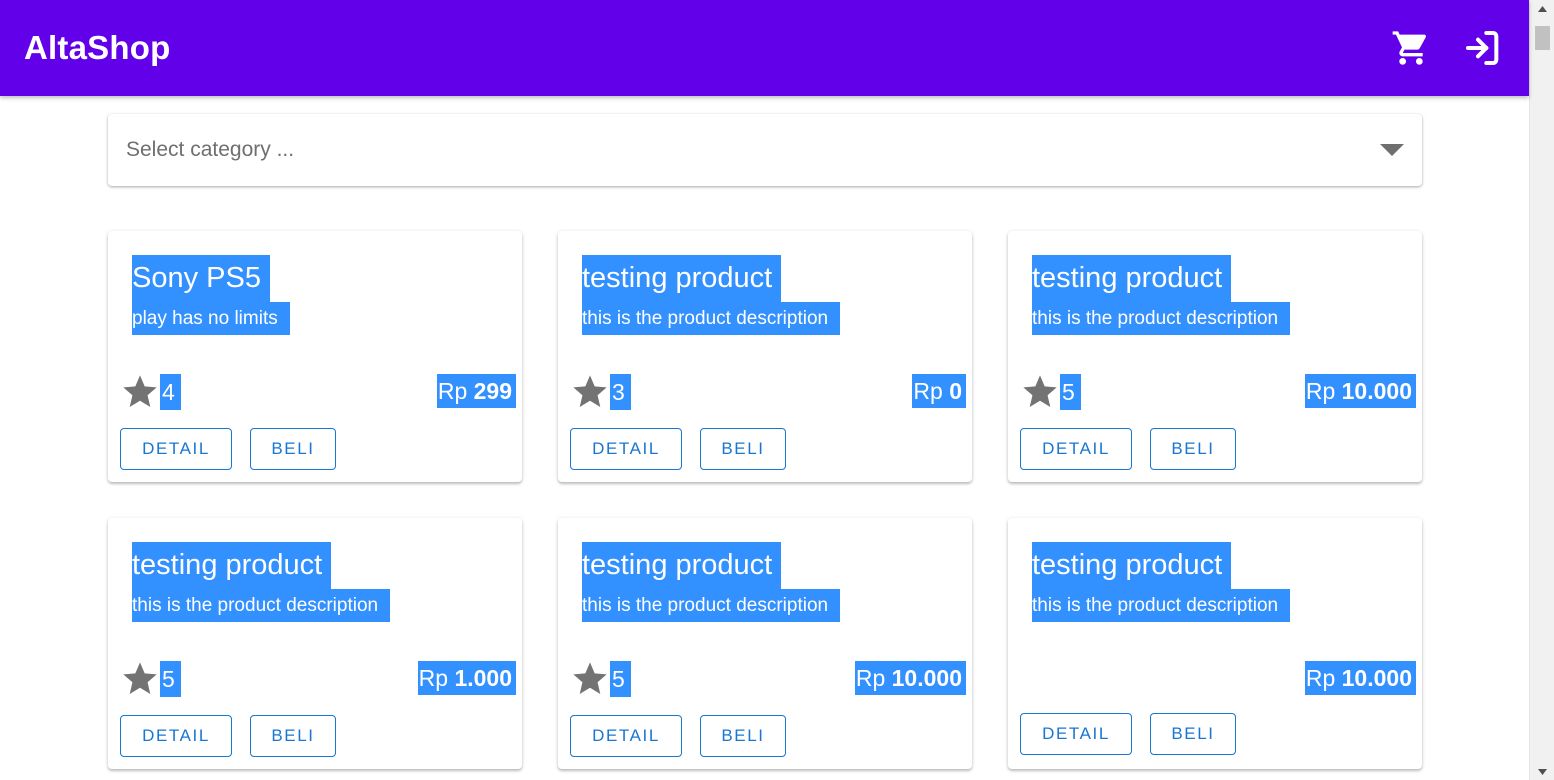 The image size is (1554, 780). What do you see at coordinates (211, 318) in the screenshot?
I see `product-description: play has no limits` at bounding box center [211, 318].